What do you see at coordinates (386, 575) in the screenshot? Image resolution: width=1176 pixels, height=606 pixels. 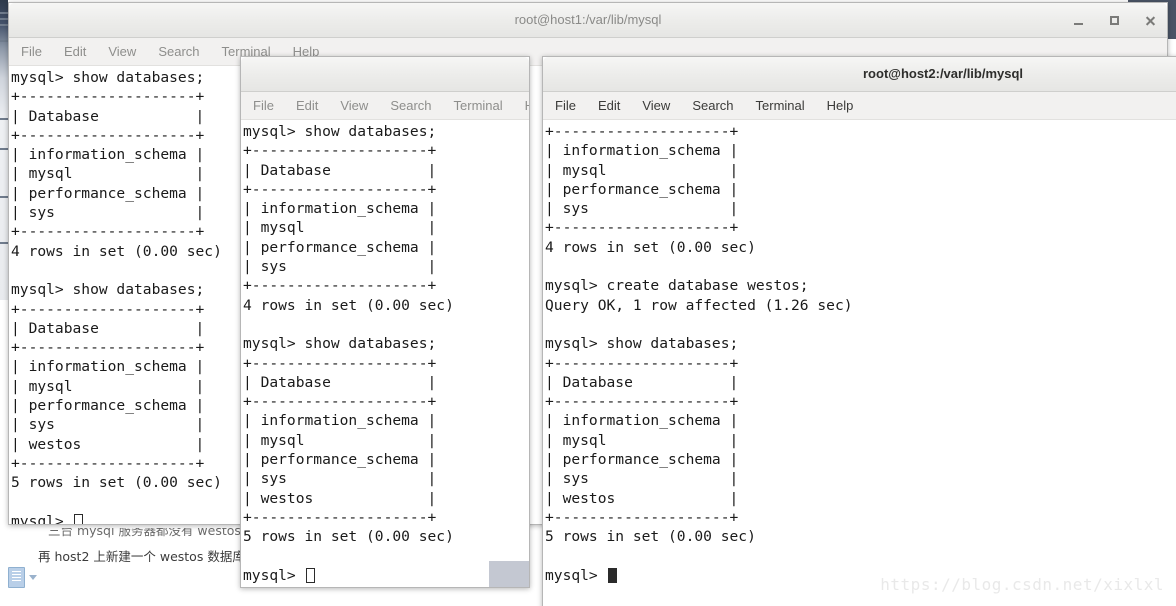 I see `terminal-line: mysql>` at bounding box center [386, 575].